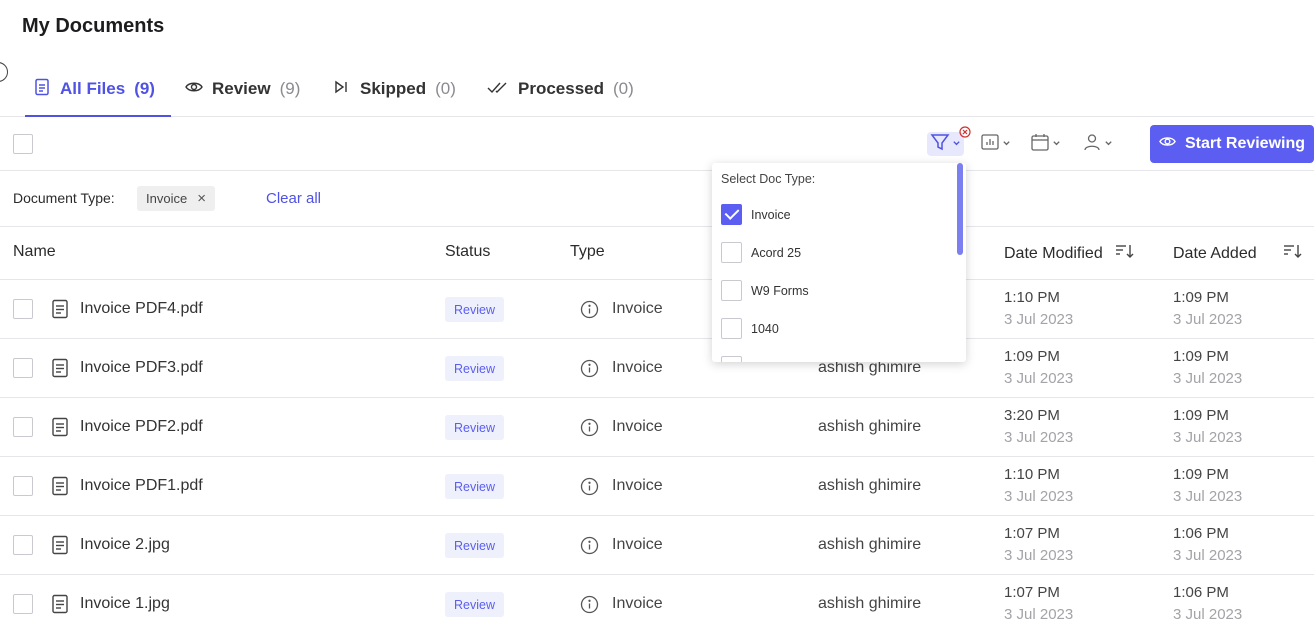 The width and height of the screenshot is (1314, 620). What do you see at coordinates (776, 252) in the screenshot?
I see `option-label: Acord 25` at bounding box center [776, 252].